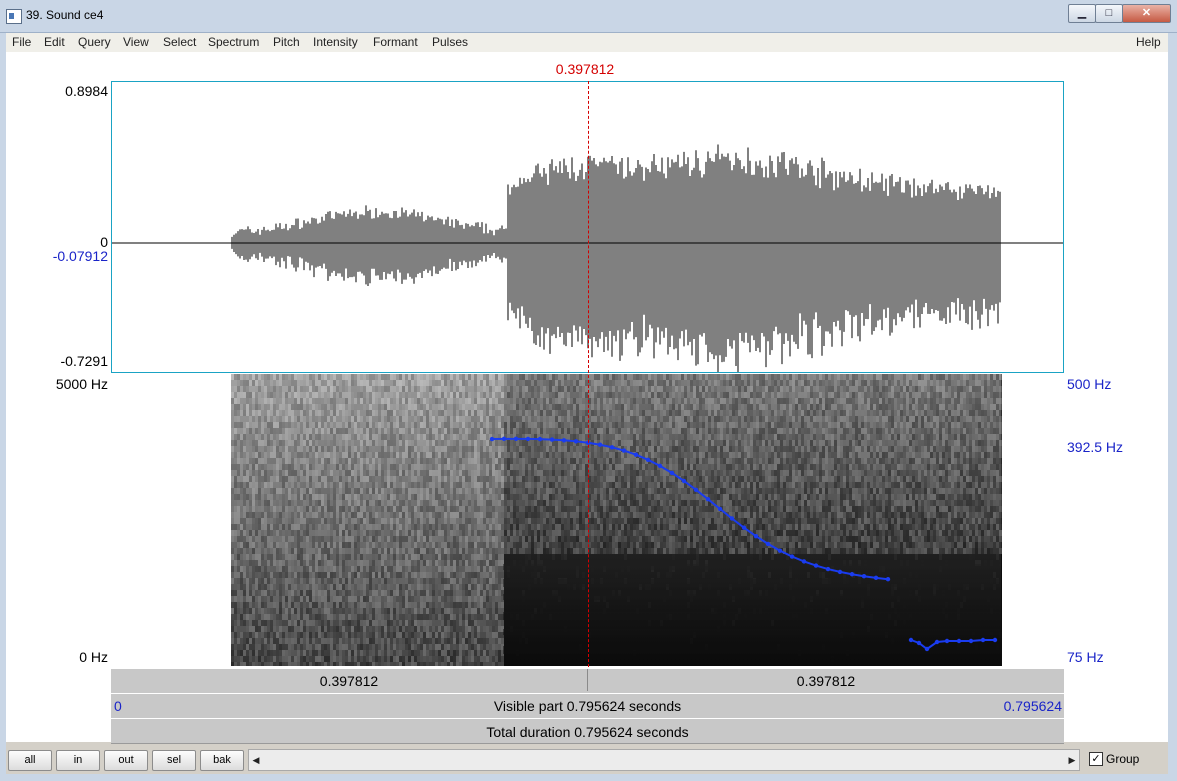 The width and height of the screenshot is (1177, 781). What do you see at coordinates (84, 361) in the screenshot?
I see `waveform-ymin-label: -0.7291` at bounding box center [84, 361].